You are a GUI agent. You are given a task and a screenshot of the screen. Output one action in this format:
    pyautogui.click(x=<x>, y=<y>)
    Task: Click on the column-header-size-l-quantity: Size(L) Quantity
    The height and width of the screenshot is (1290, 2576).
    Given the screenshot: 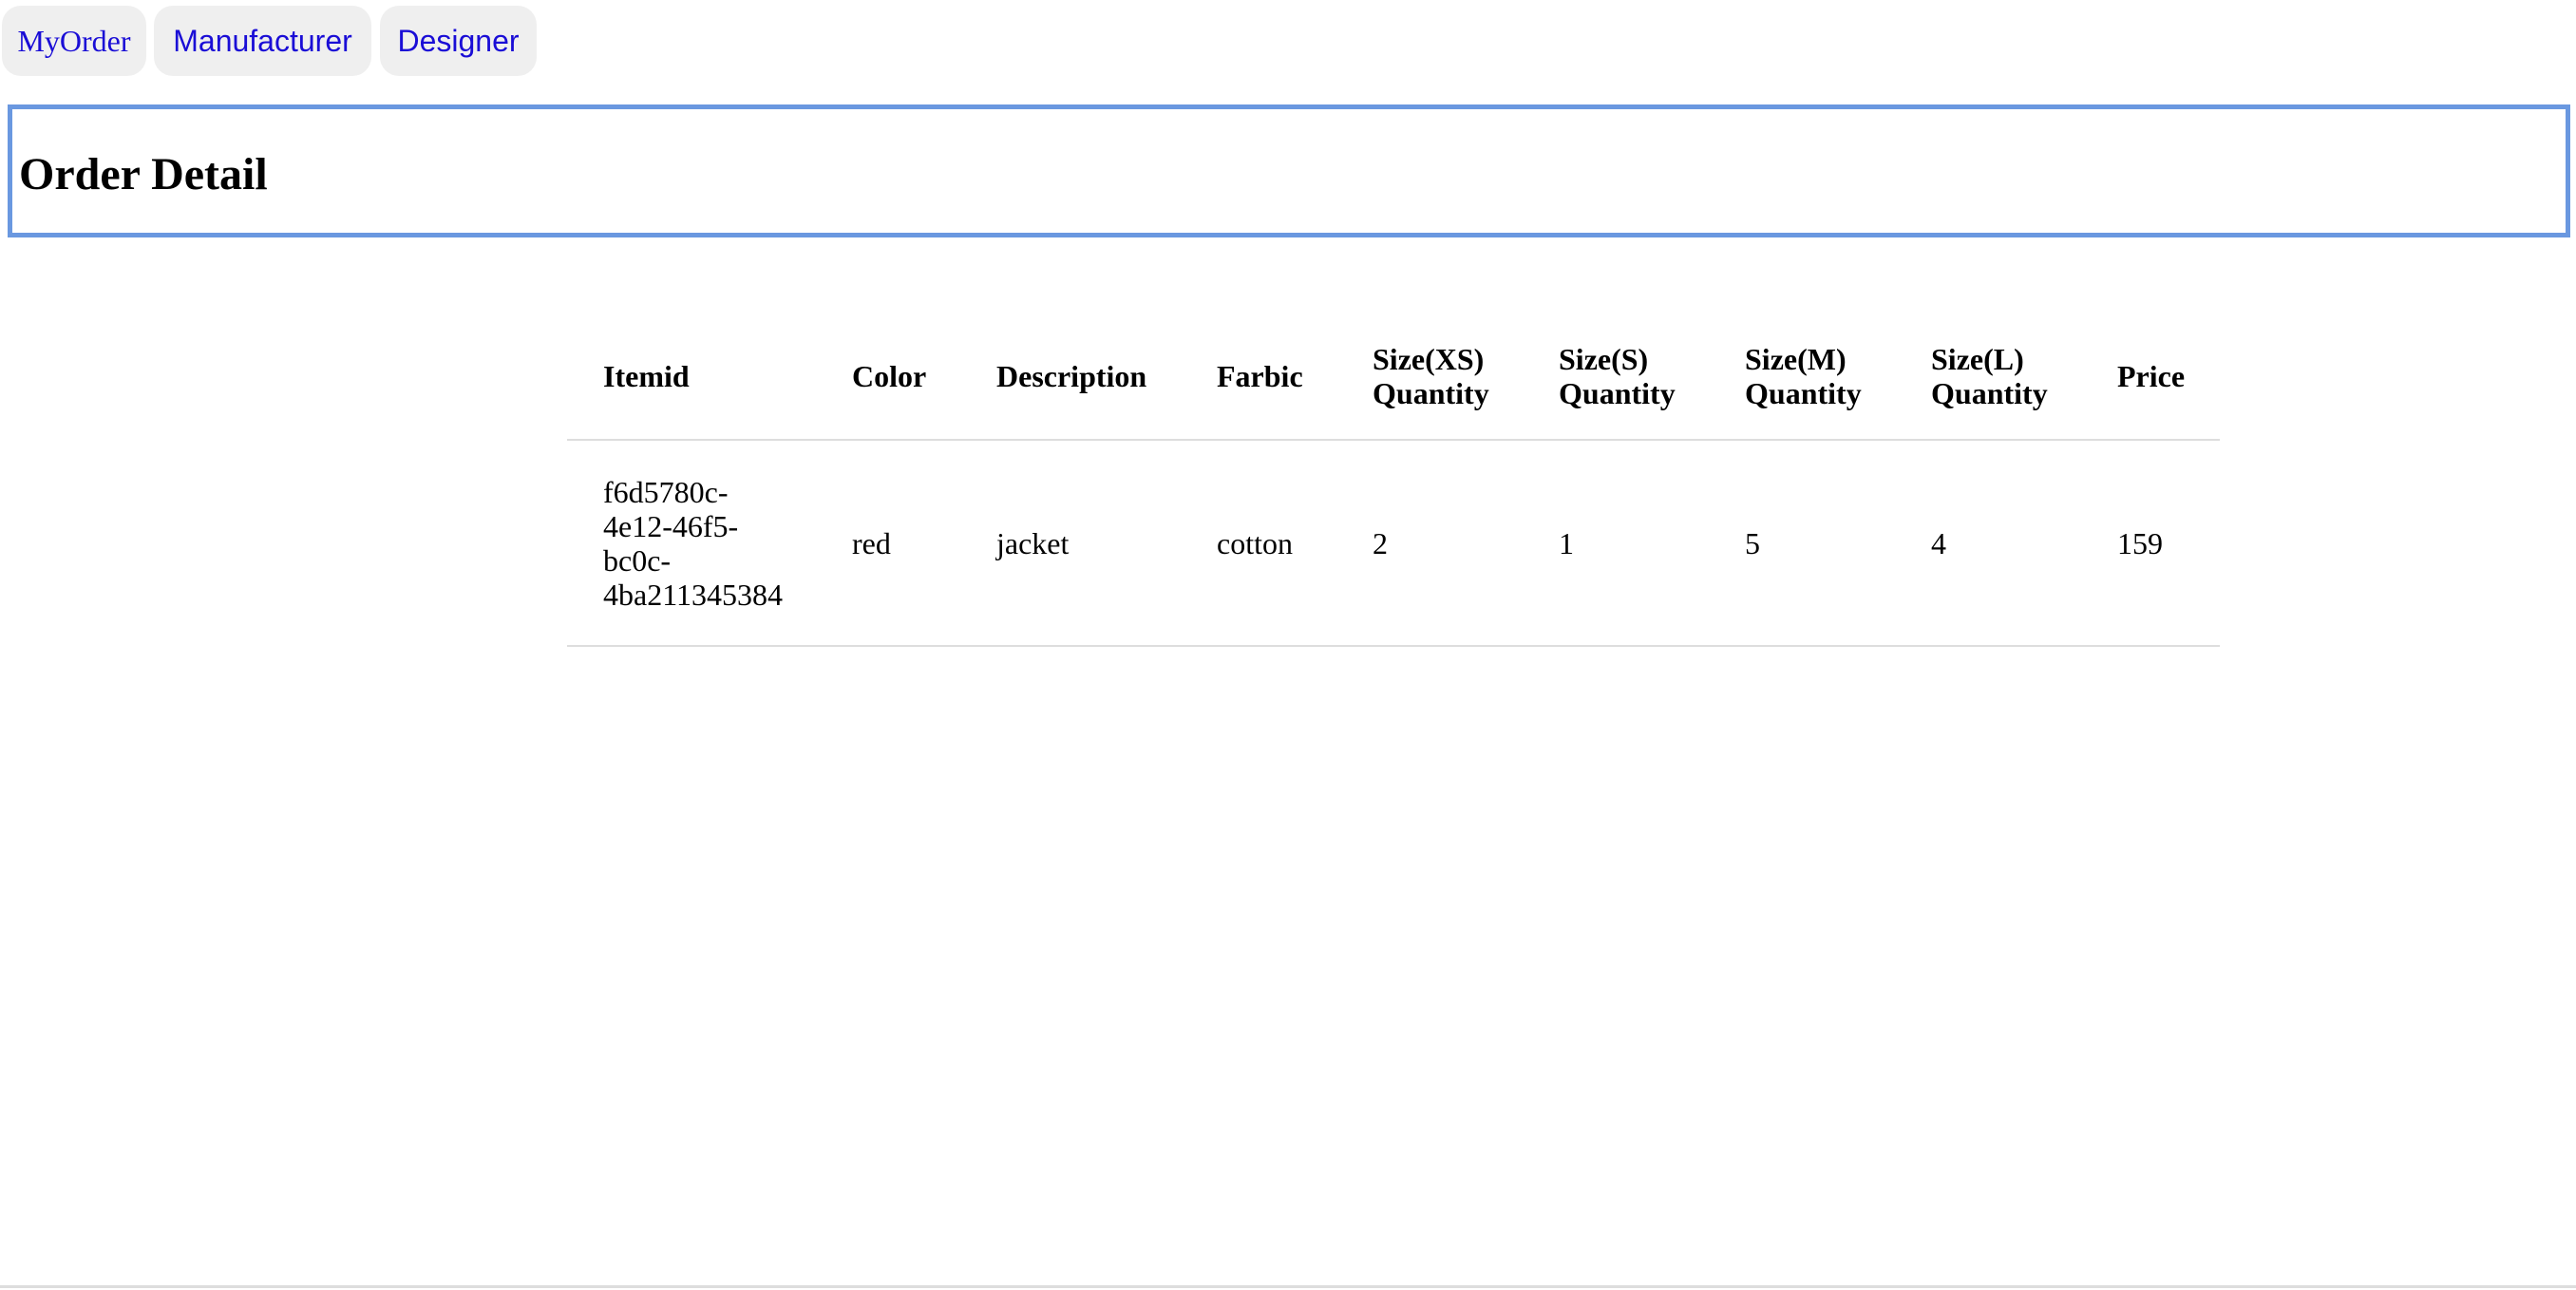 What is the action you would take?
    pyautogui.click(x=1988, y=377)
    